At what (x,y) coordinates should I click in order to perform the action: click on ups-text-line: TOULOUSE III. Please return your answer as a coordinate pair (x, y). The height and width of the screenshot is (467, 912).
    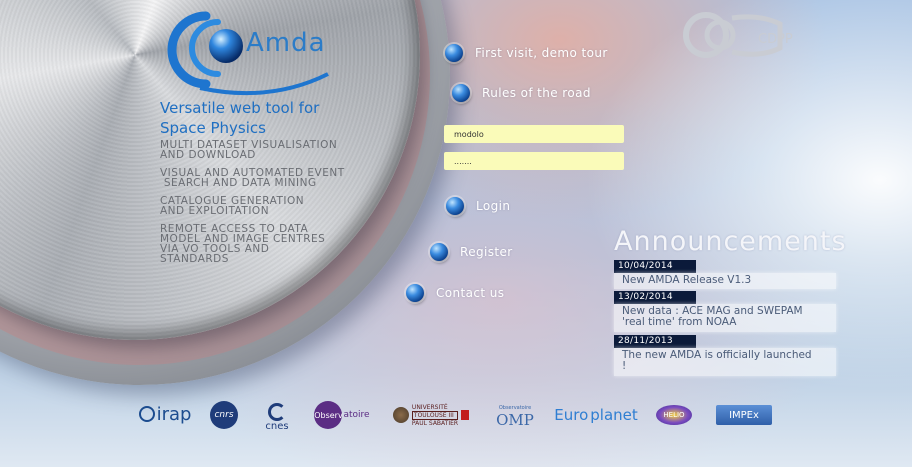
    Looking at the image, I should click on (435, 415).